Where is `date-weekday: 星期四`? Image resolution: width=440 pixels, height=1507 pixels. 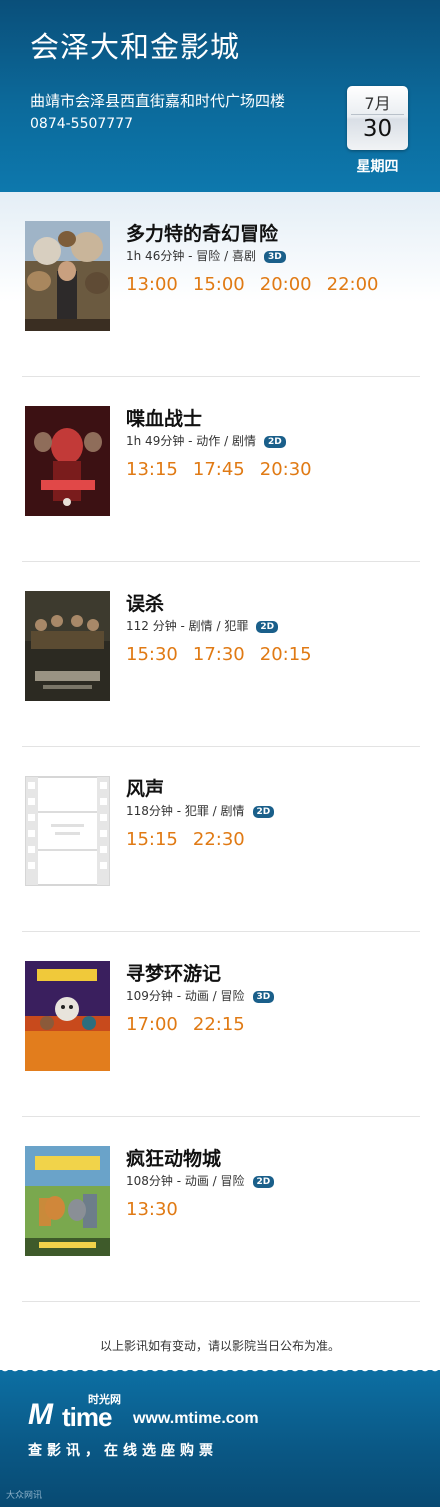 date-weekday: 星期四 is located at coordinates (377, 167).